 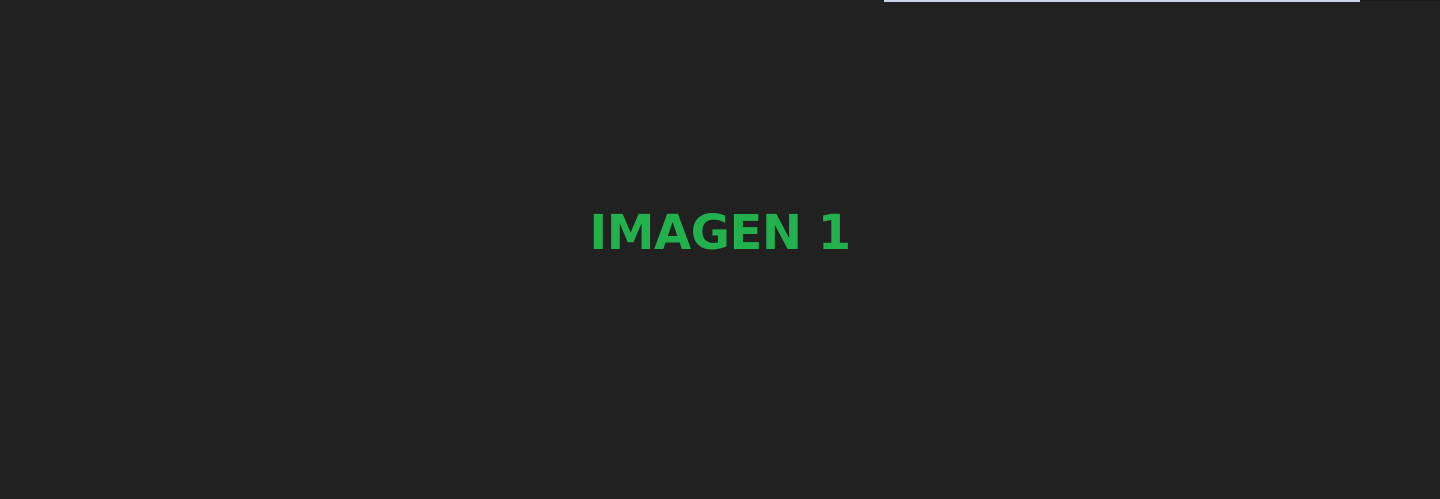 I want to click on top-edge-shadow, so click(x=1400, y=0).